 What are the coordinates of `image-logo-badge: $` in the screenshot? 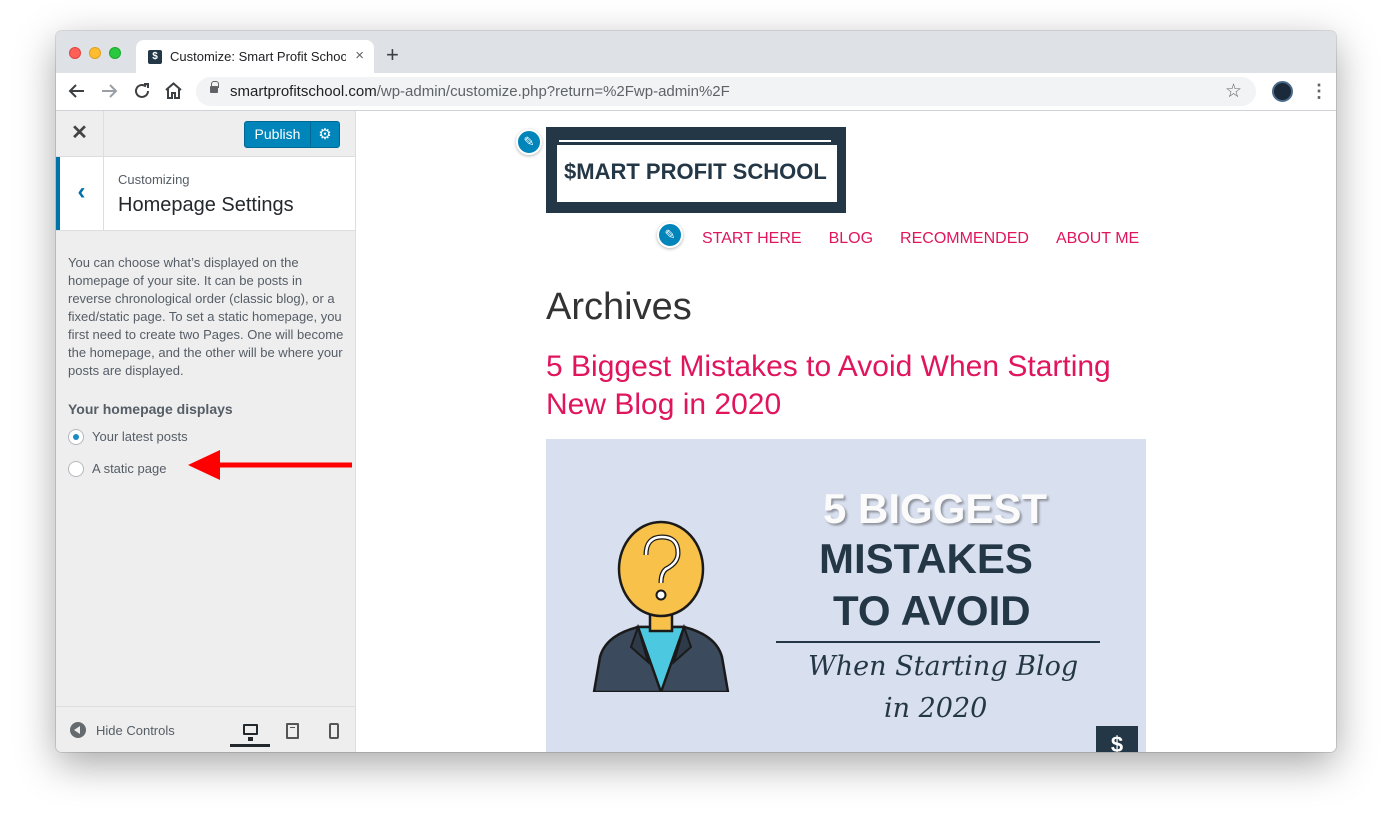 It's located at (1117, 739).